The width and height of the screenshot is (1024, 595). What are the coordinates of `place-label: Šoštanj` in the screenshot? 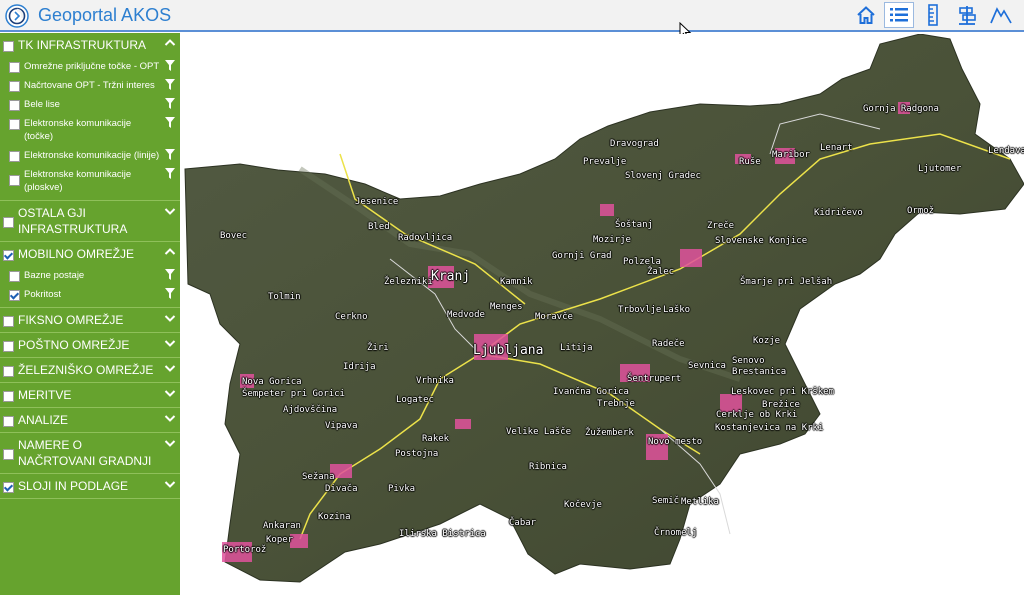 It's located at (634, 225).